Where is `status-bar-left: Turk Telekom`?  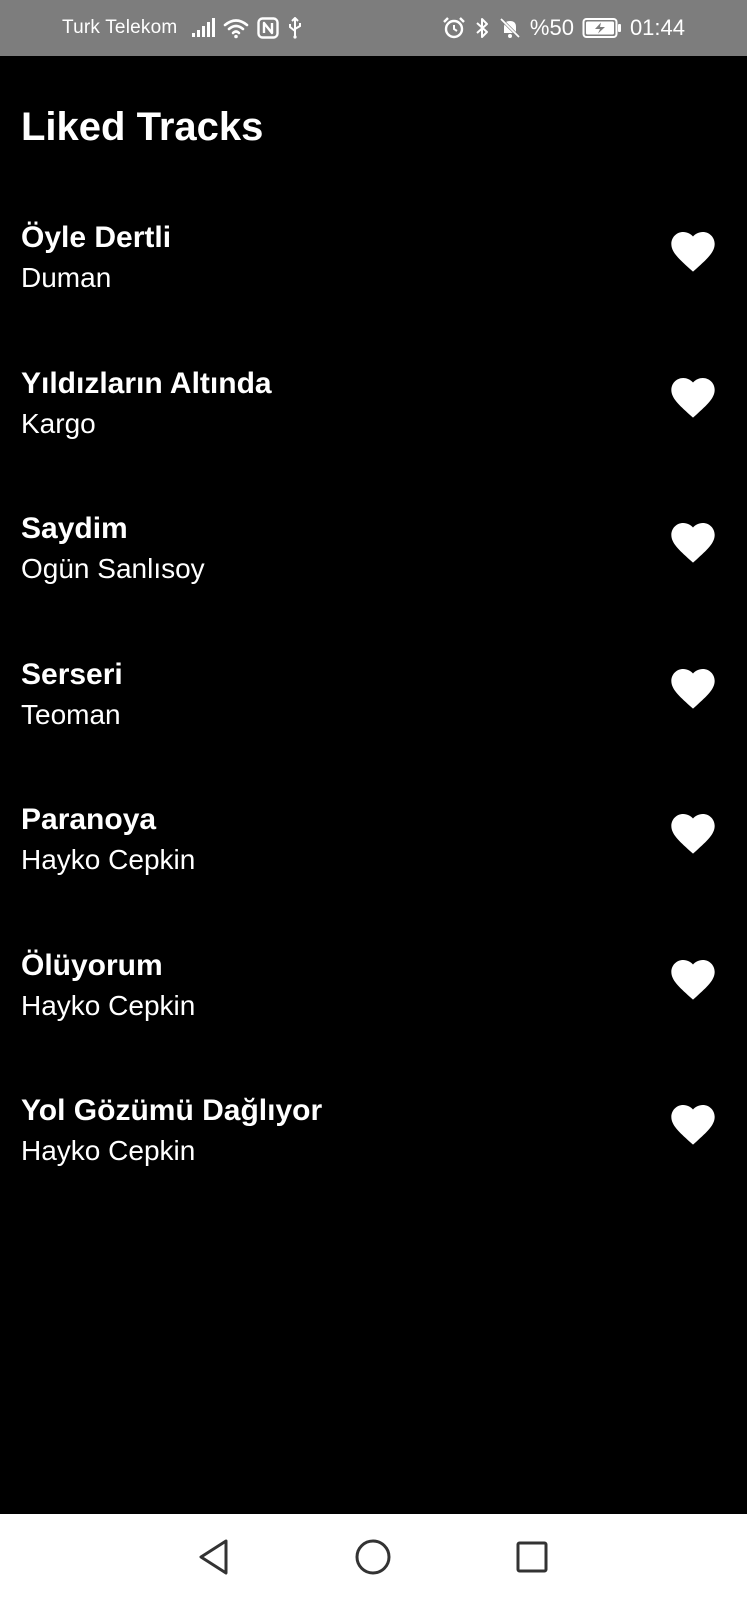 status-bar-left: Turk Telekom is located at coordinates (182, 28).